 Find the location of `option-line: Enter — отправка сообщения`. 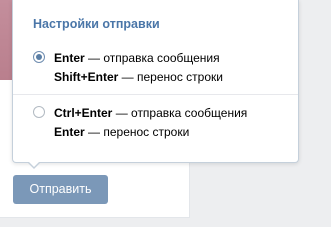

option-line: Enter — отправка сообщения is located at coordinates (137, 58).